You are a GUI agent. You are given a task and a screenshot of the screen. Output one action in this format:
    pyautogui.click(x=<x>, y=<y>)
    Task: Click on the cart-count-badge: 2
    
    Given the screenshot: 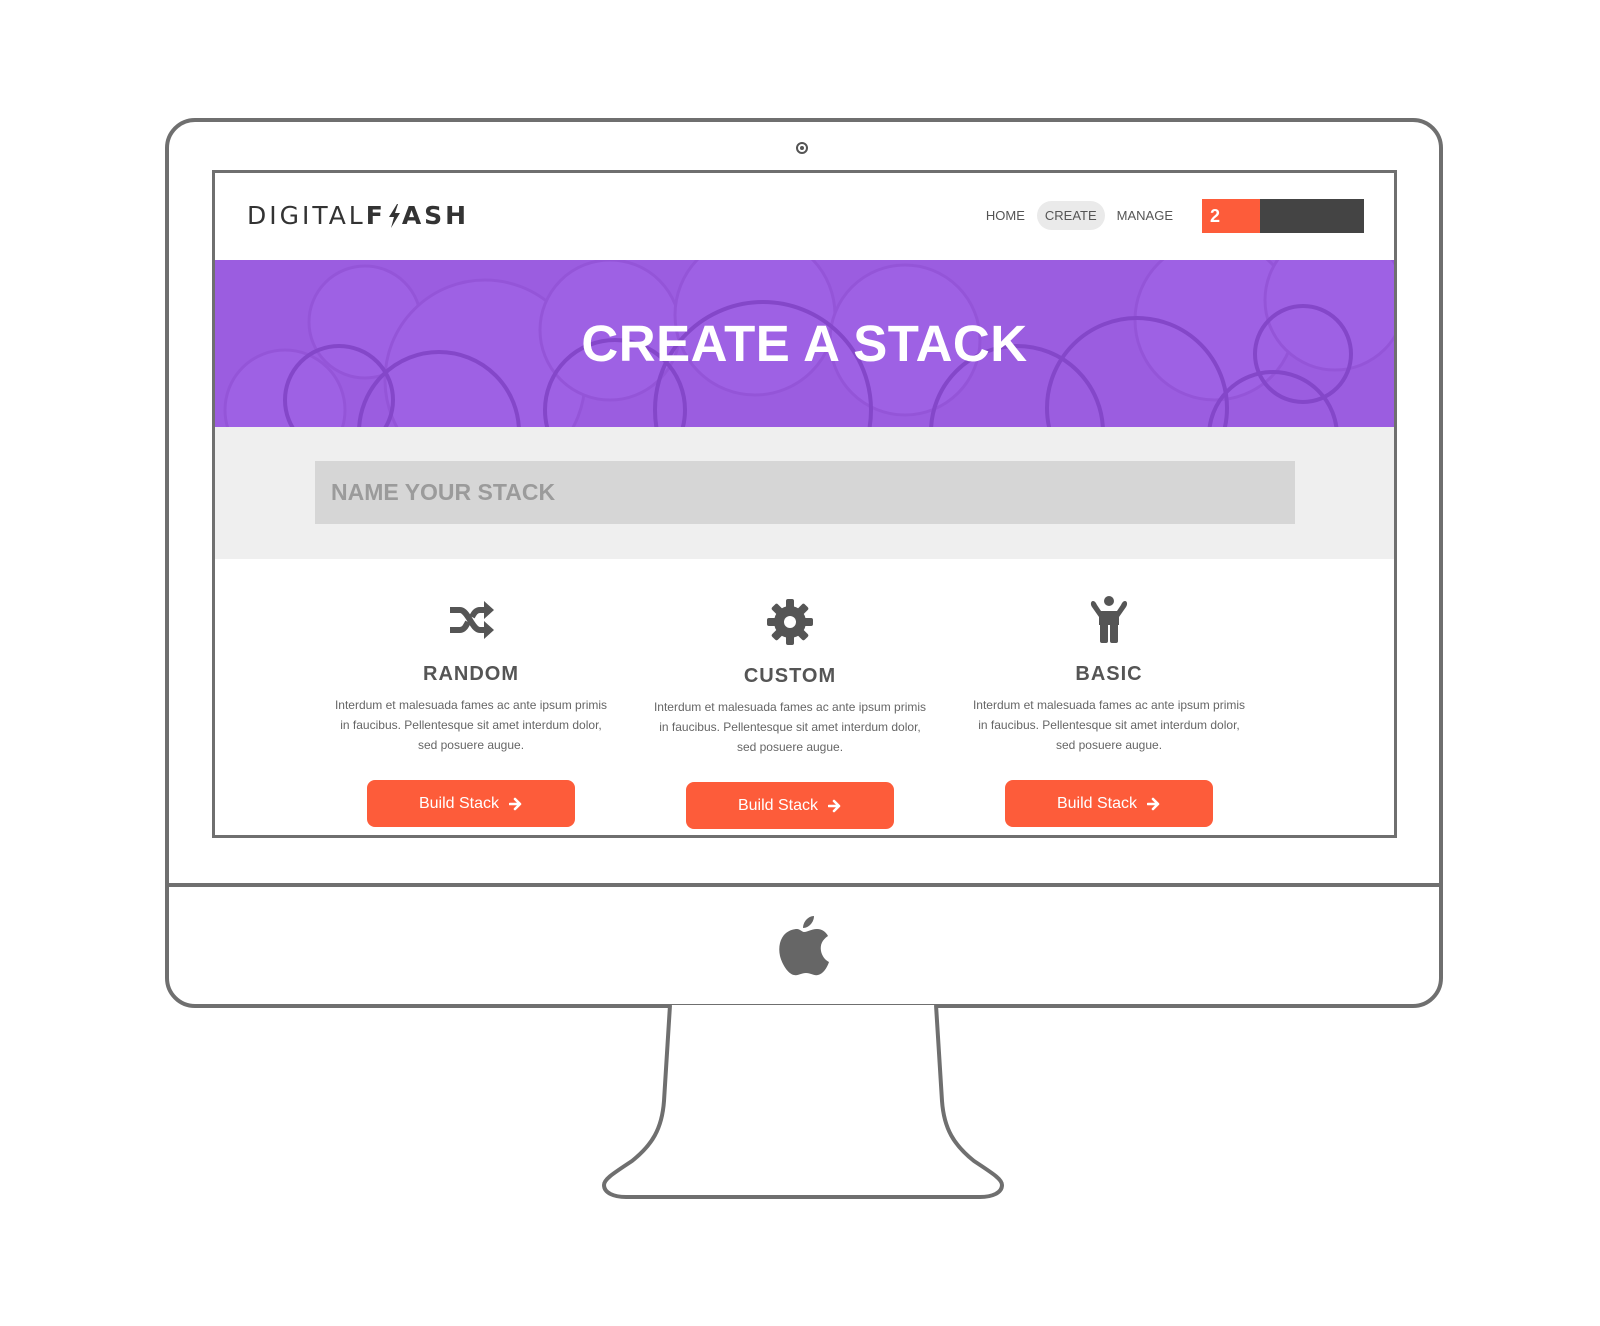 What is the action you would take?
    pyautogui.click(x=1231, y=216)
    